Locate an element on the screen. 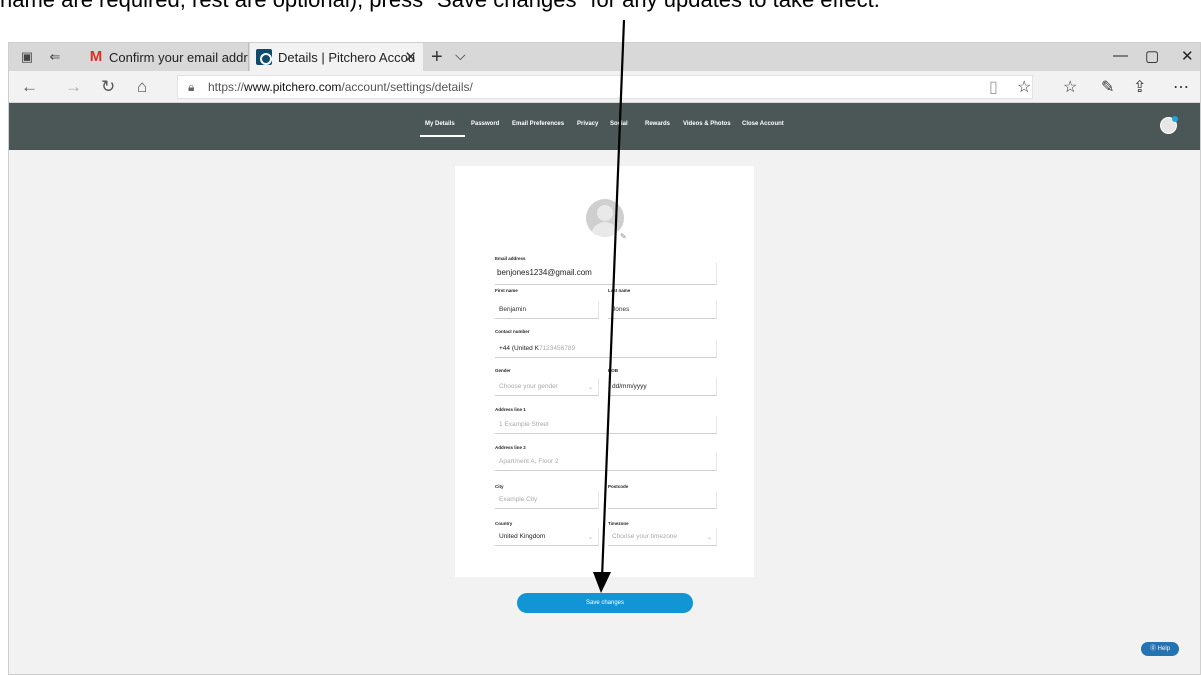 Image resolution: width=1201 pixels, height=675 pixels. country-select: United Kingdom is located at coordinates (547, 537).